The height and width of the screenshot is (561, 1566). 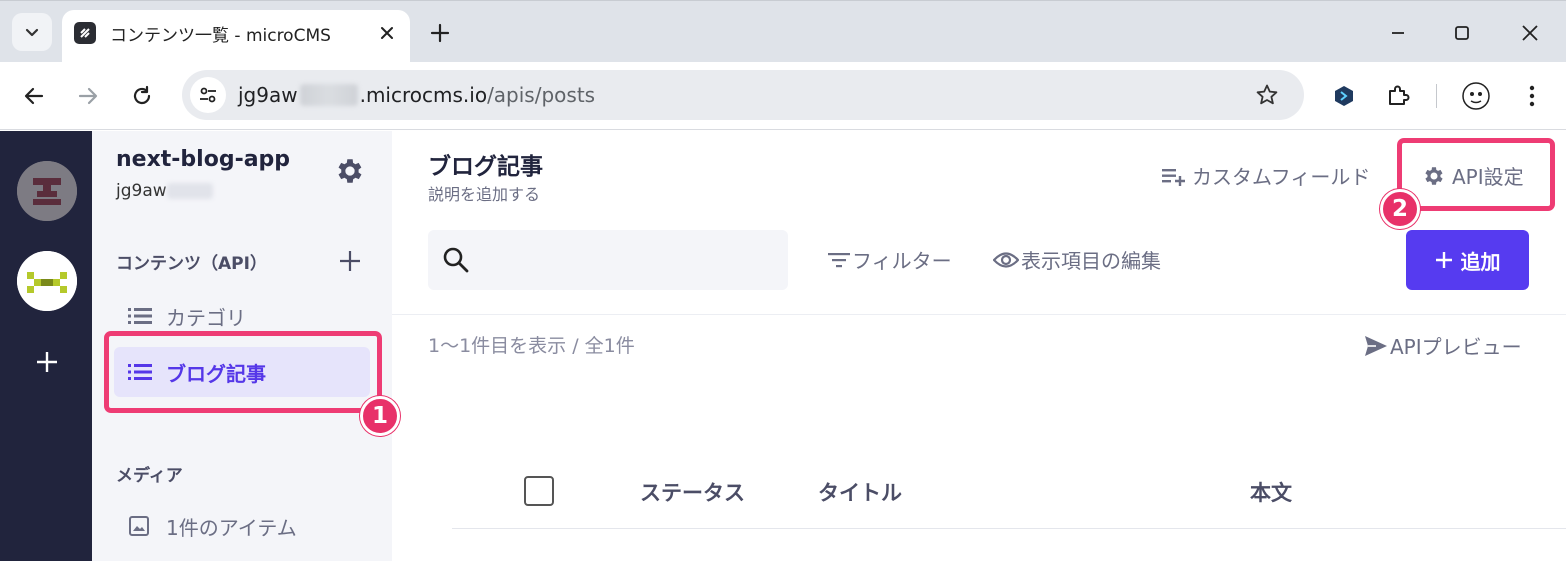 I want to click on step-badge-1: 1, so click(x=380, y=416).